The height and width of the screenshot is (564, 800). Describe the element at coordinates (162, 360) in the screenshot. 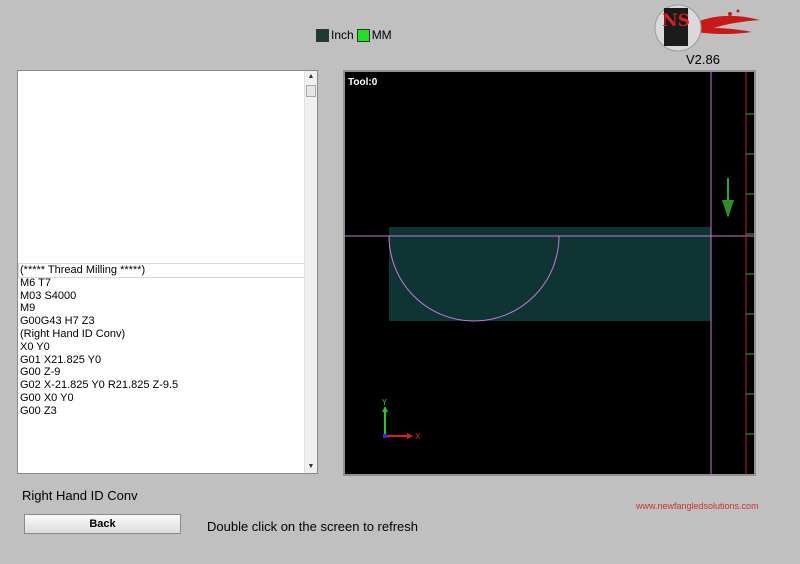

I see `gcode-line: G01 X21.825 Y0` at that location.